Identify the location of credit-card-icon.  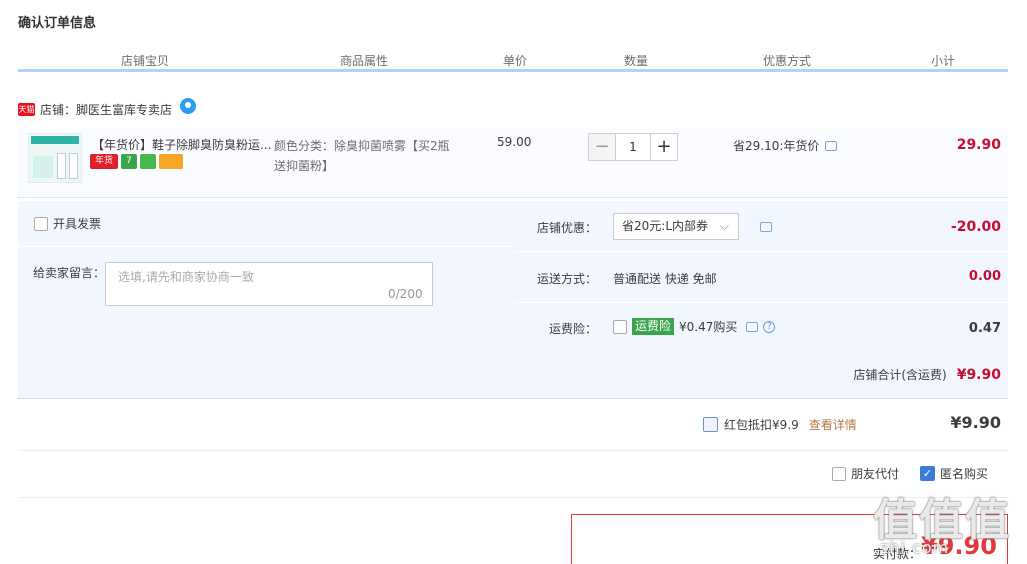
(171, 161).